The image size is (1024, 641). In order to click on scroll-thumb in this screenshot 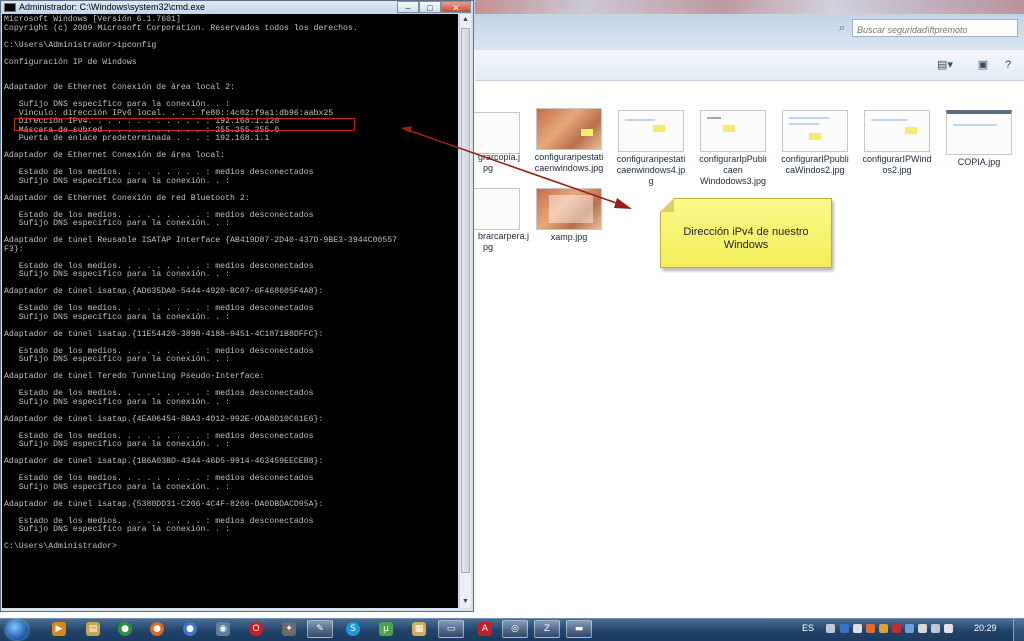, I will do `click(465, 300)`.